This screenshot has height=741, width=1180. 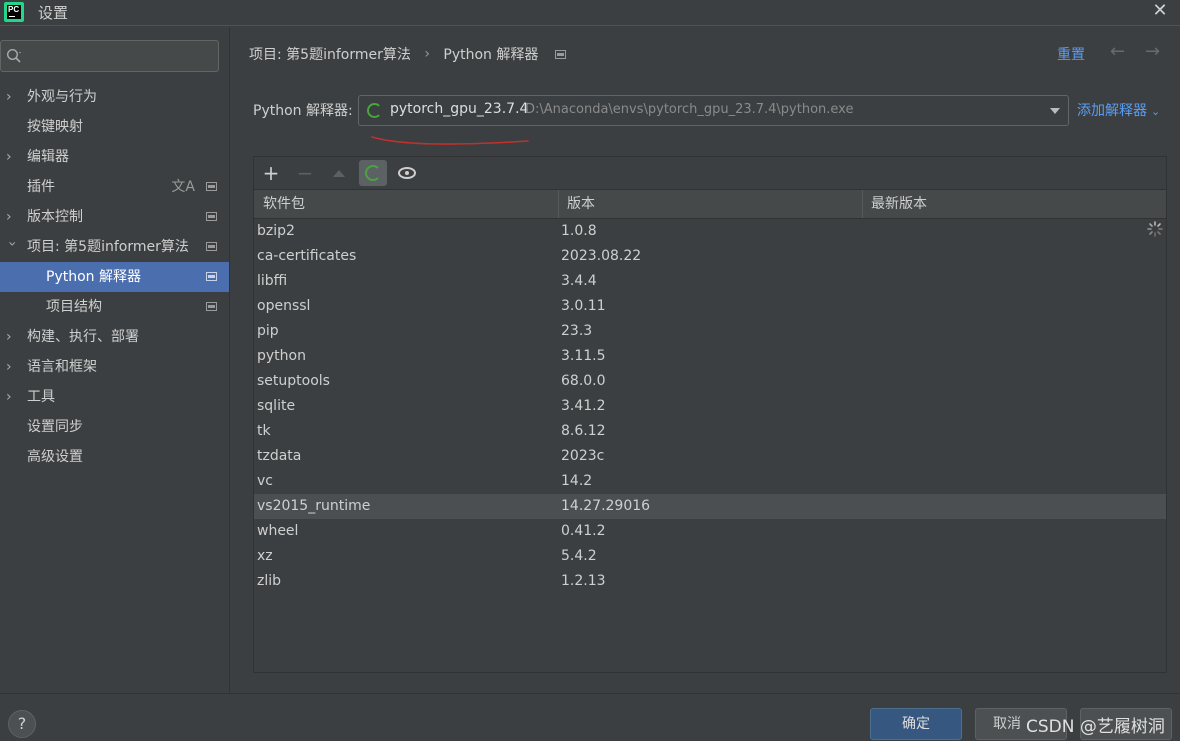 What do you see at coordinates (1152, 51) in the screenshot?
I see `forward-arrow-icon: →` at bounding box center [1152, 51].